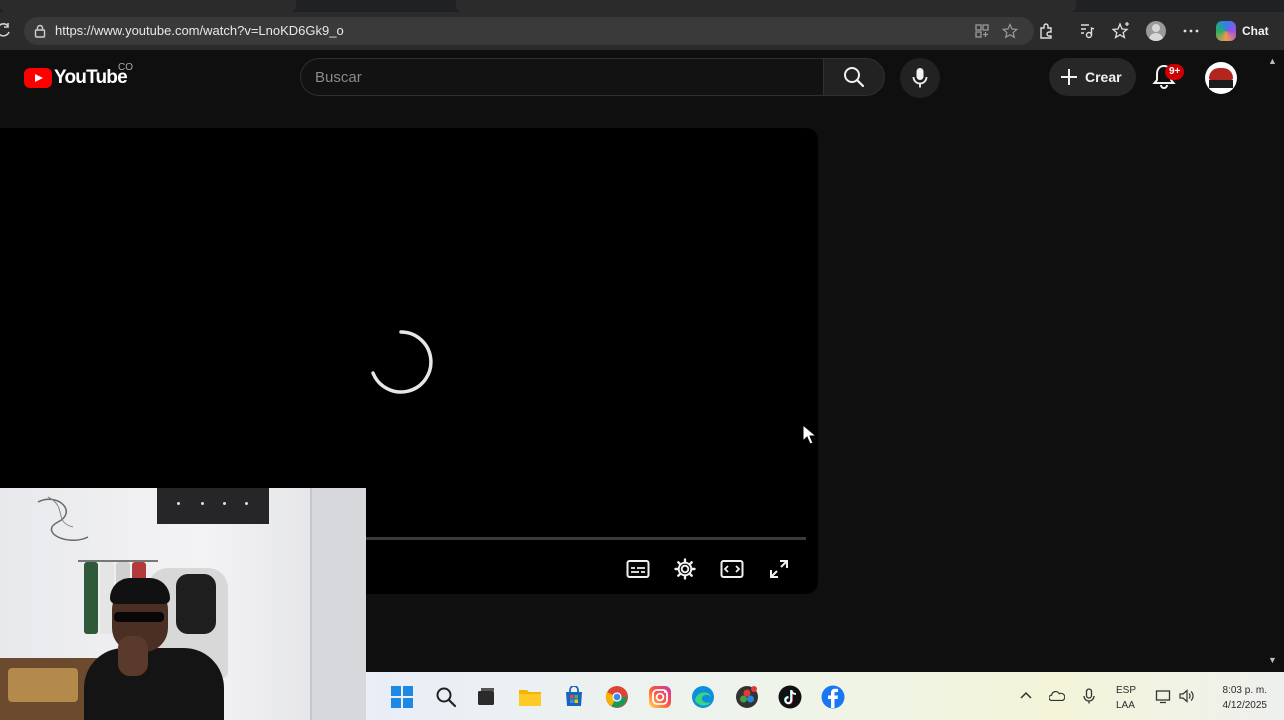 The image size is (1284, 720). I want to click on favorite-star-icon, so click(1010, 31).